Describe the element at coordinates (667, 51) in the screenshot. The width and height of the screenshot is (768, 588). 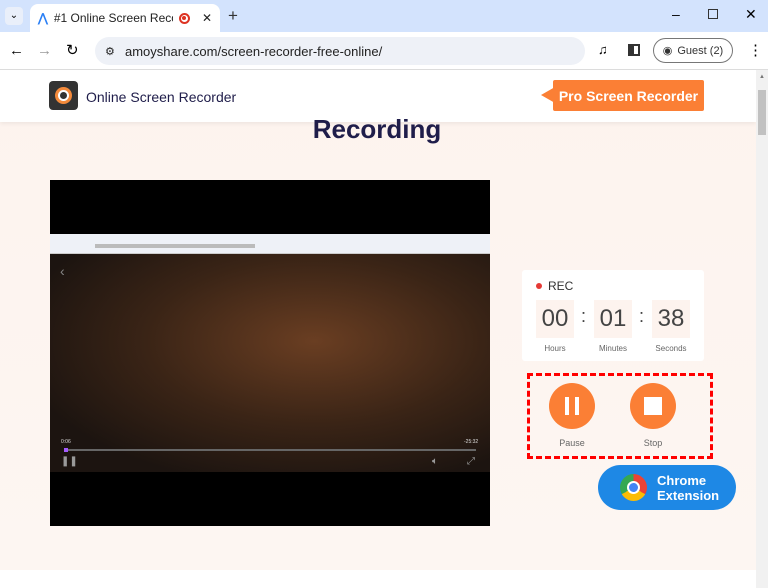
I see `profile-icon: ◉` at that location.